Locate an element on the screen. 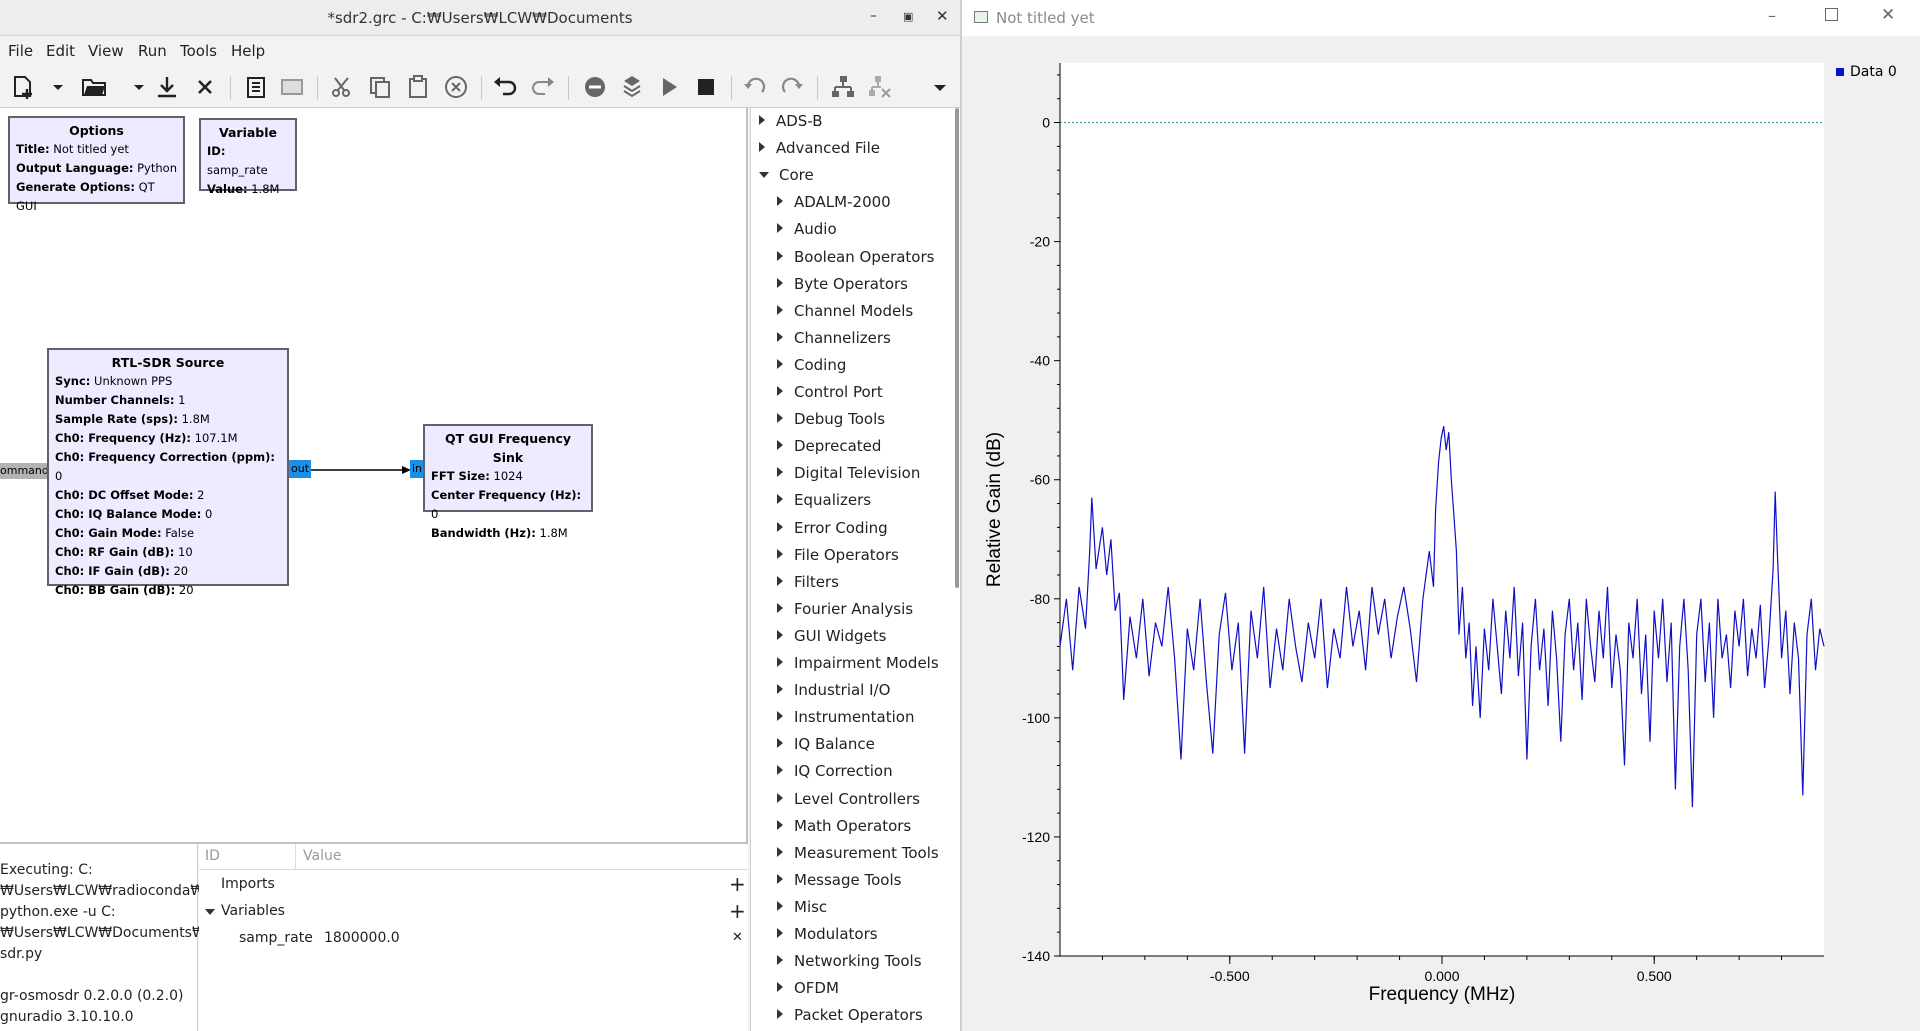  tree-subcategory: Coding is located at coordinates (811, 365).